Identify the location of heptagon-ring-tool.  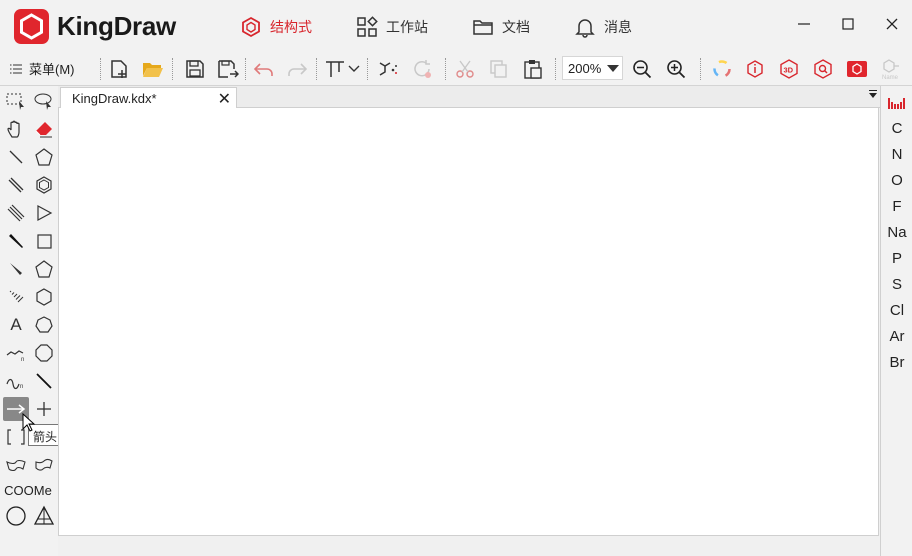
(44, 325).